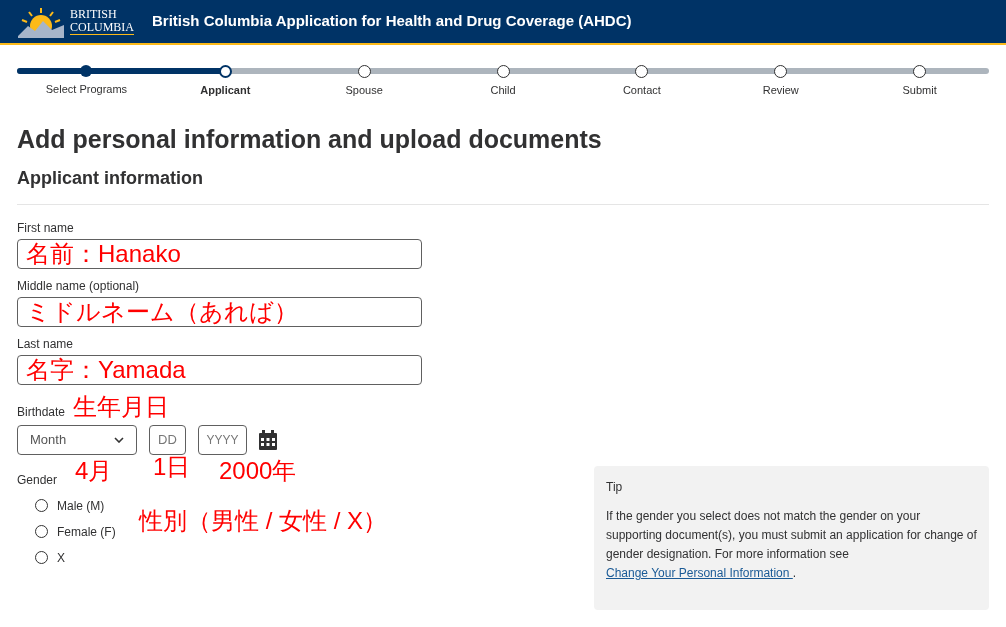 The image size is (1006, 627). Describe the element at coordinates (86, 89) in the screenshot. I see `step-label: Select Programs` at that location.